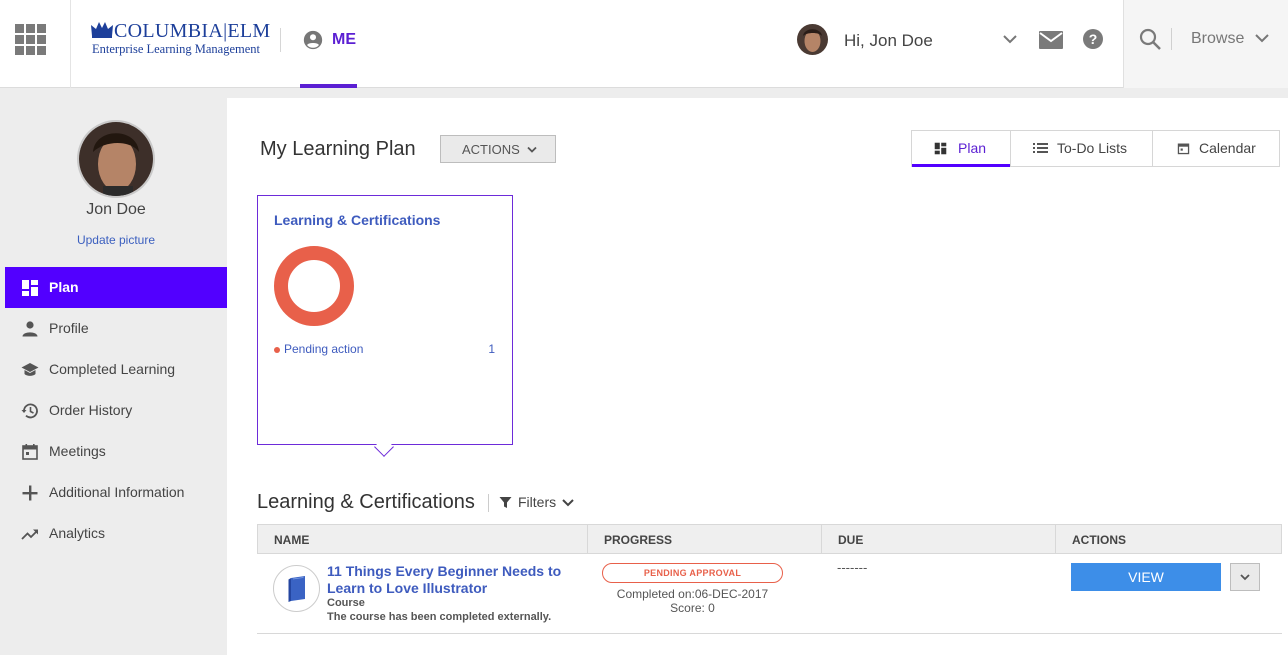 This screenshot has width=1288, height=655. I want to click on history-icon, so click(29, 411).